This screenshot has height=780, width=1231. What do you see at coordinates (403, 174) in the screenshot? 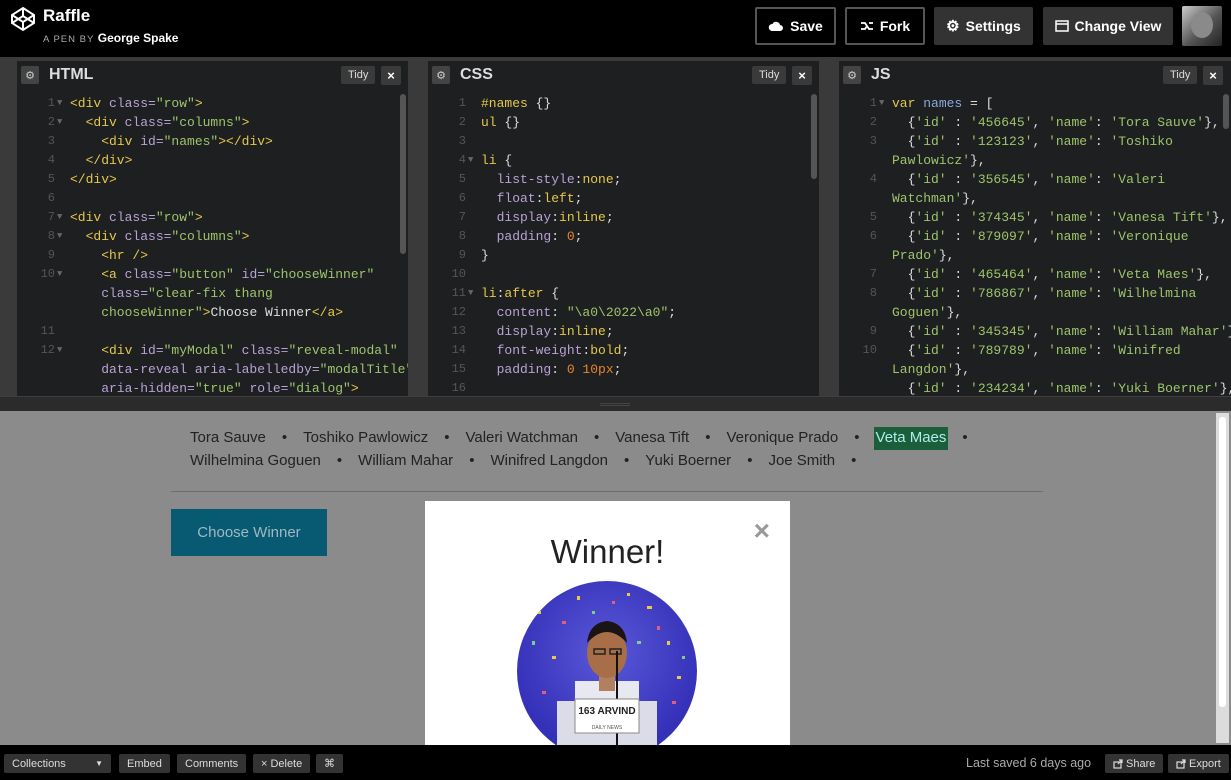
I see `html-scrollbar` at bounding box center [403, 174].